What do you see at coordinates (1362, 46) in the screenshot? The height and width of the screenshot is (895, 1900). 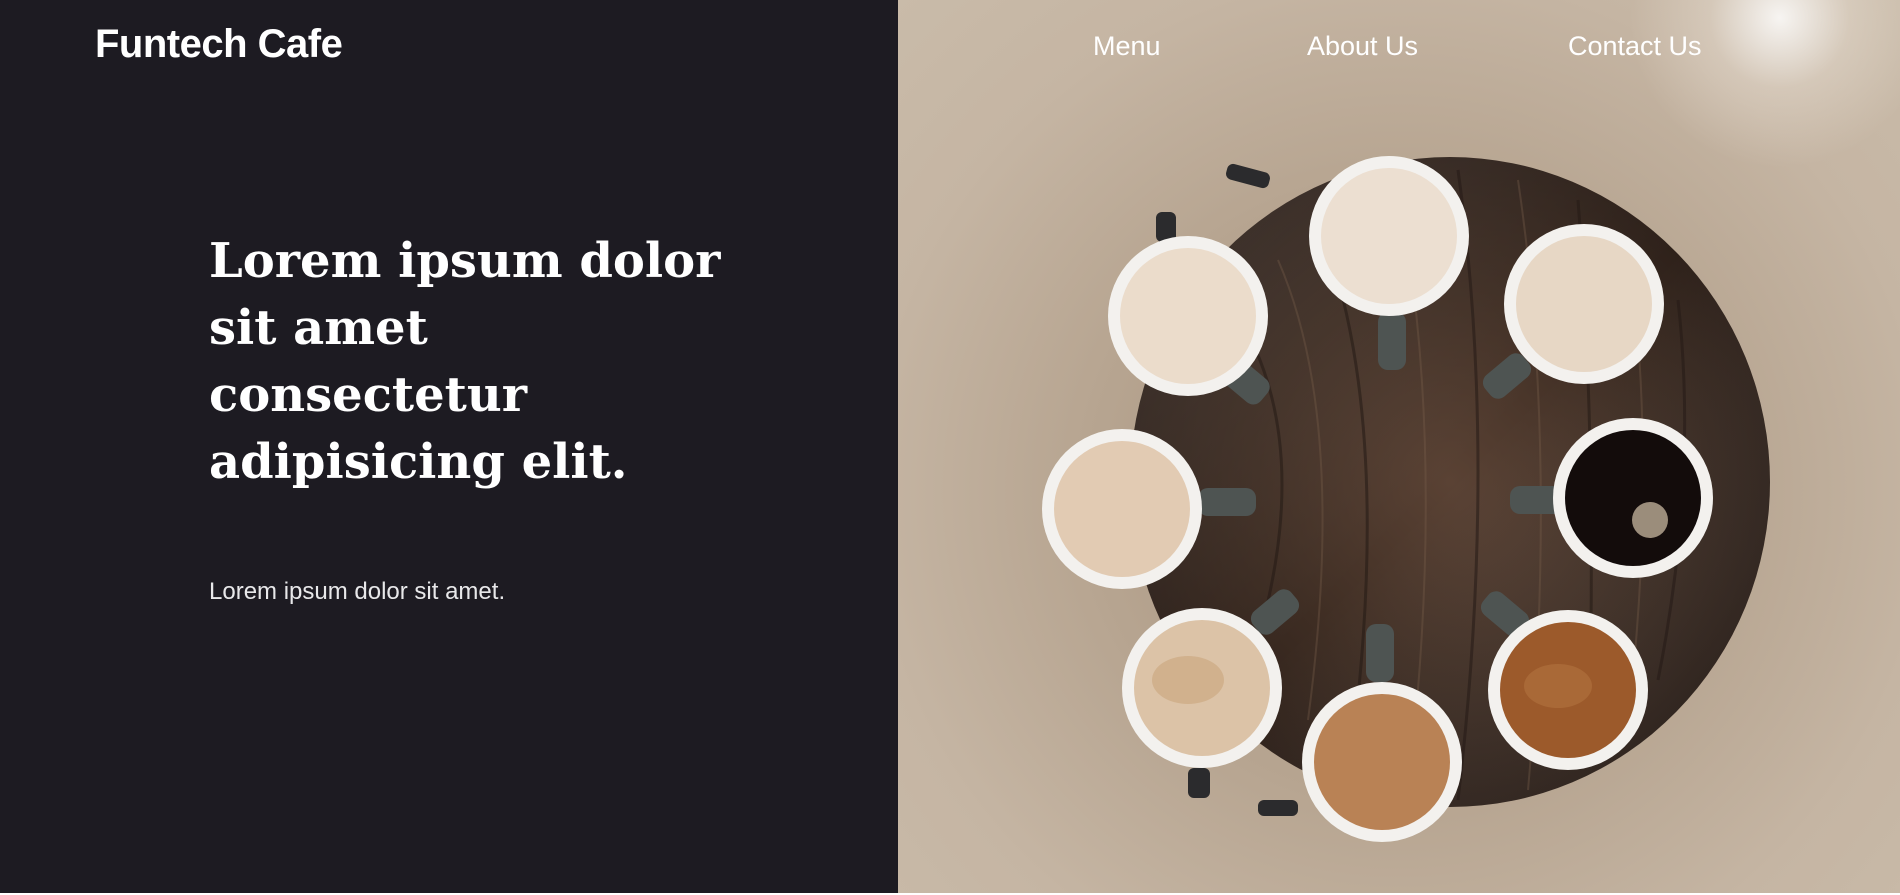 I see `nav-item-about-us: About Us` at bounding box center [1362, 46].